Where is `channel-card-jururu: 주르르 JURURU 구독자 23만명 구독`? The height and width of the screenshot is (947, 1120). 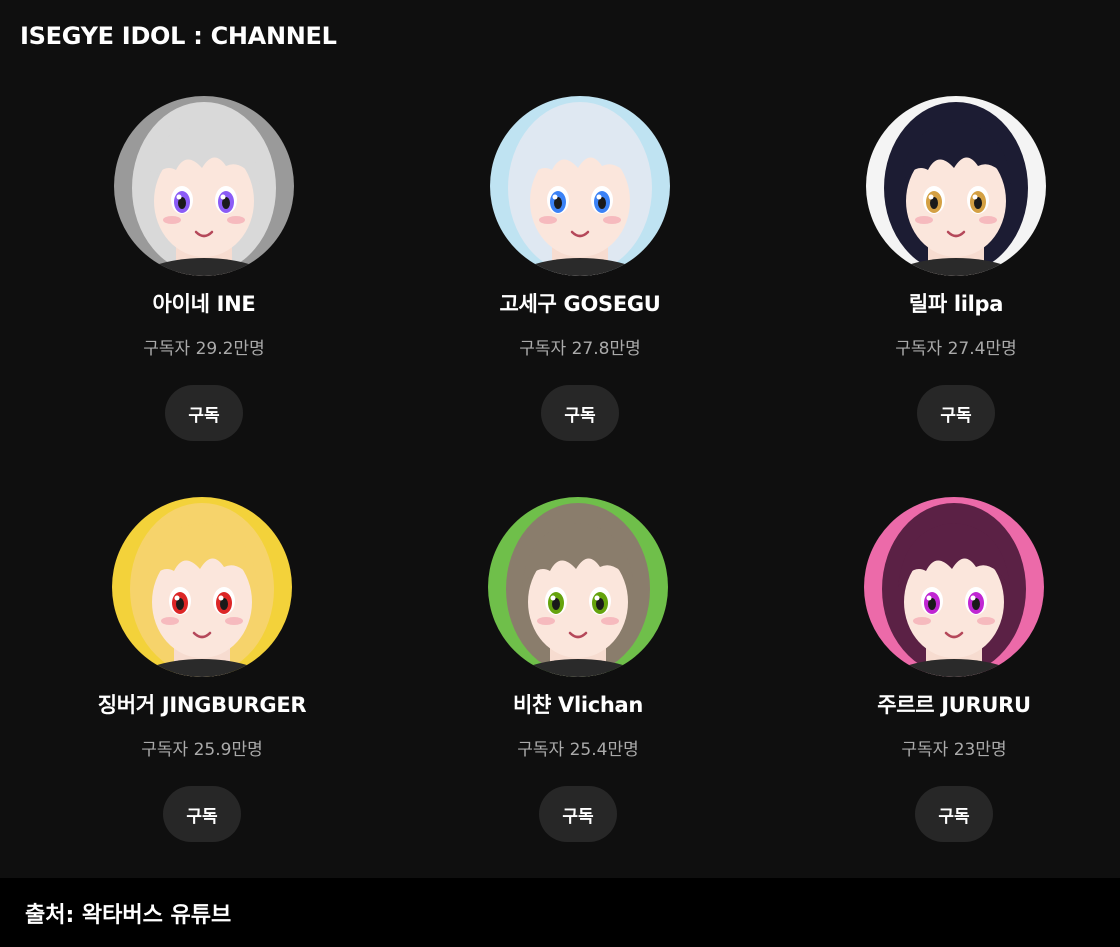 channel-card-jururu: 주르르 JURURU 구독자 23만명 구독 is located at coordinates (943, 677).